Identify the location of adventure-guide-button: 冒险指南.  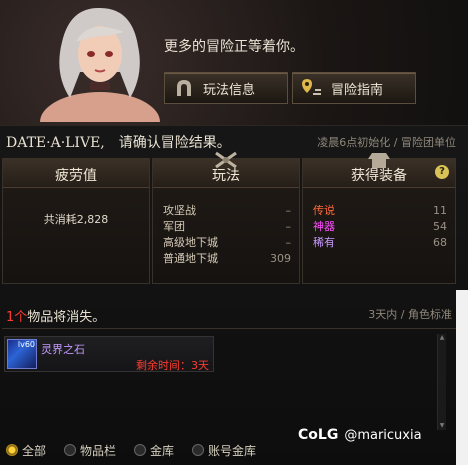
(354, 88).